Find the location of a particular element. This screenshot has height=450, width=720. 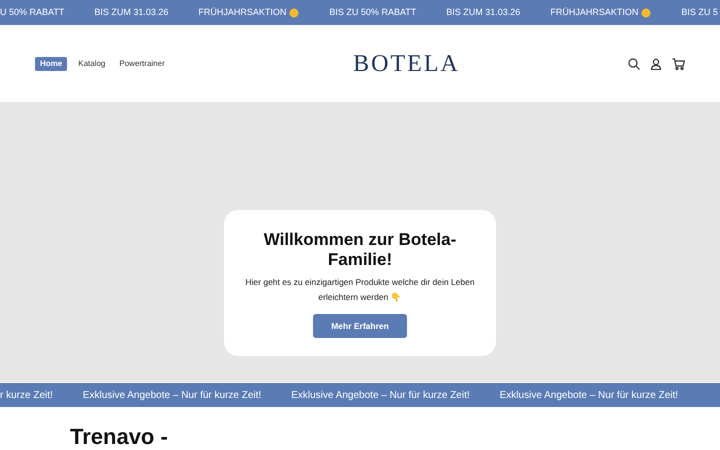

nav-link: Katalog is located at coordinates (91, 64).